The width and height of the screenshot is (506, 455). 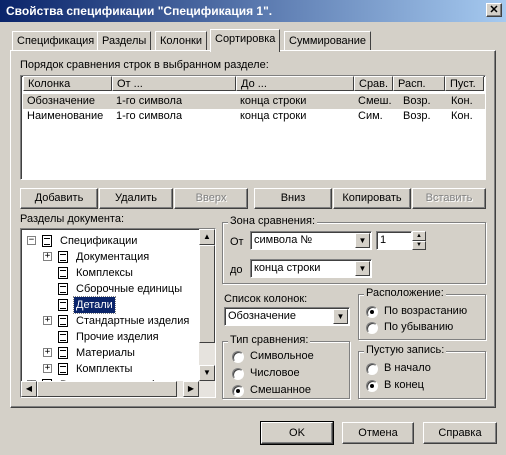 What do you see at coordinates (372, 328) in the screenshot?
I see `radio-descending-circle` at bounding box center [372, 328].